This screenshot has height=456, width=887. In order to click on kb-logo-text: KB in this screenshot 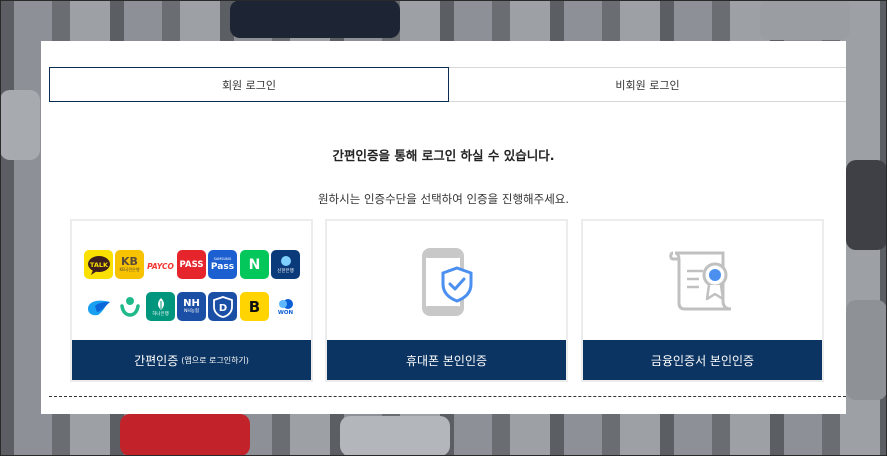, I will do `click(129, 261)`.